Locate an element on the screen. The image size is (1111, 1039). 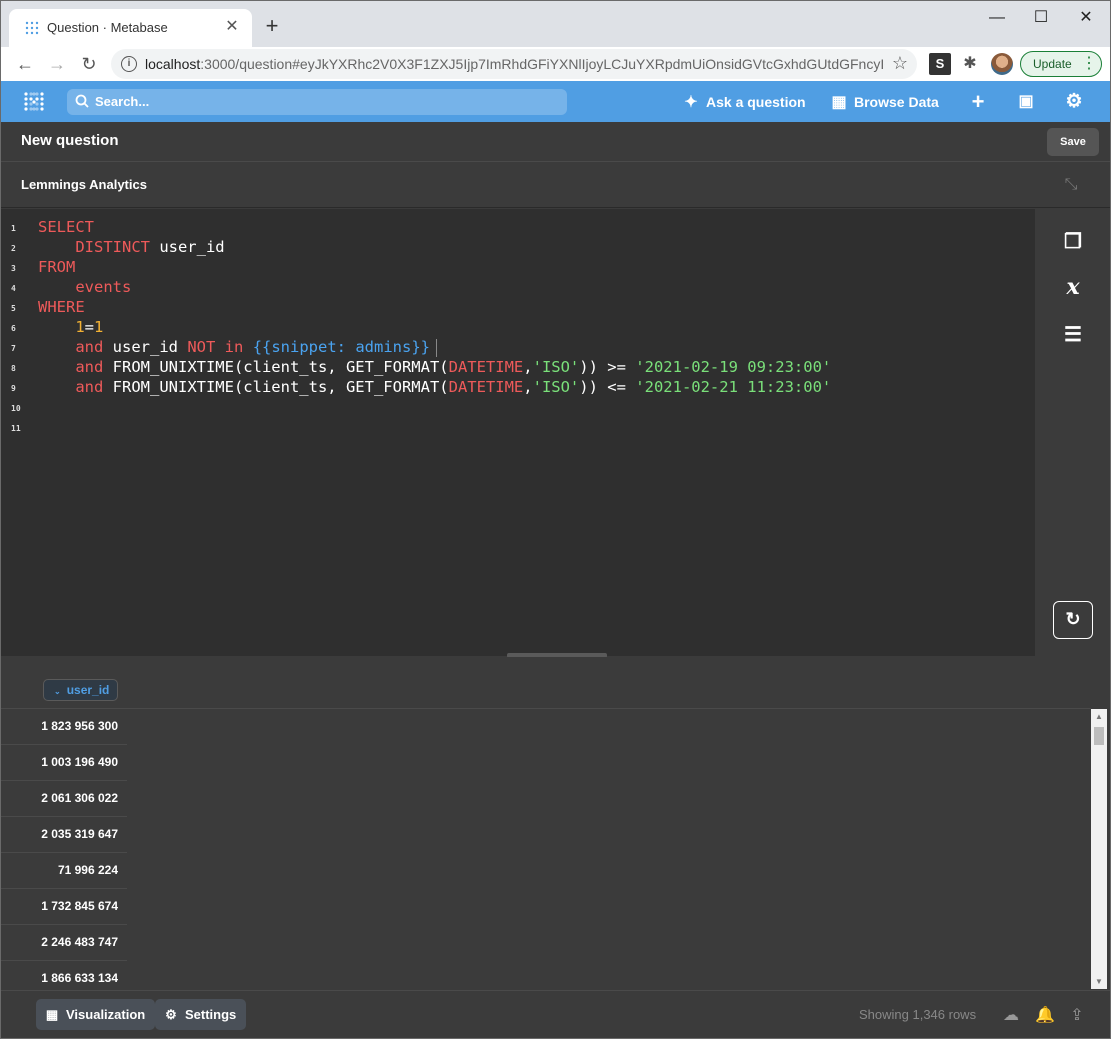
bell-icon: 🔔 is located at coordinates (1045, 1016).